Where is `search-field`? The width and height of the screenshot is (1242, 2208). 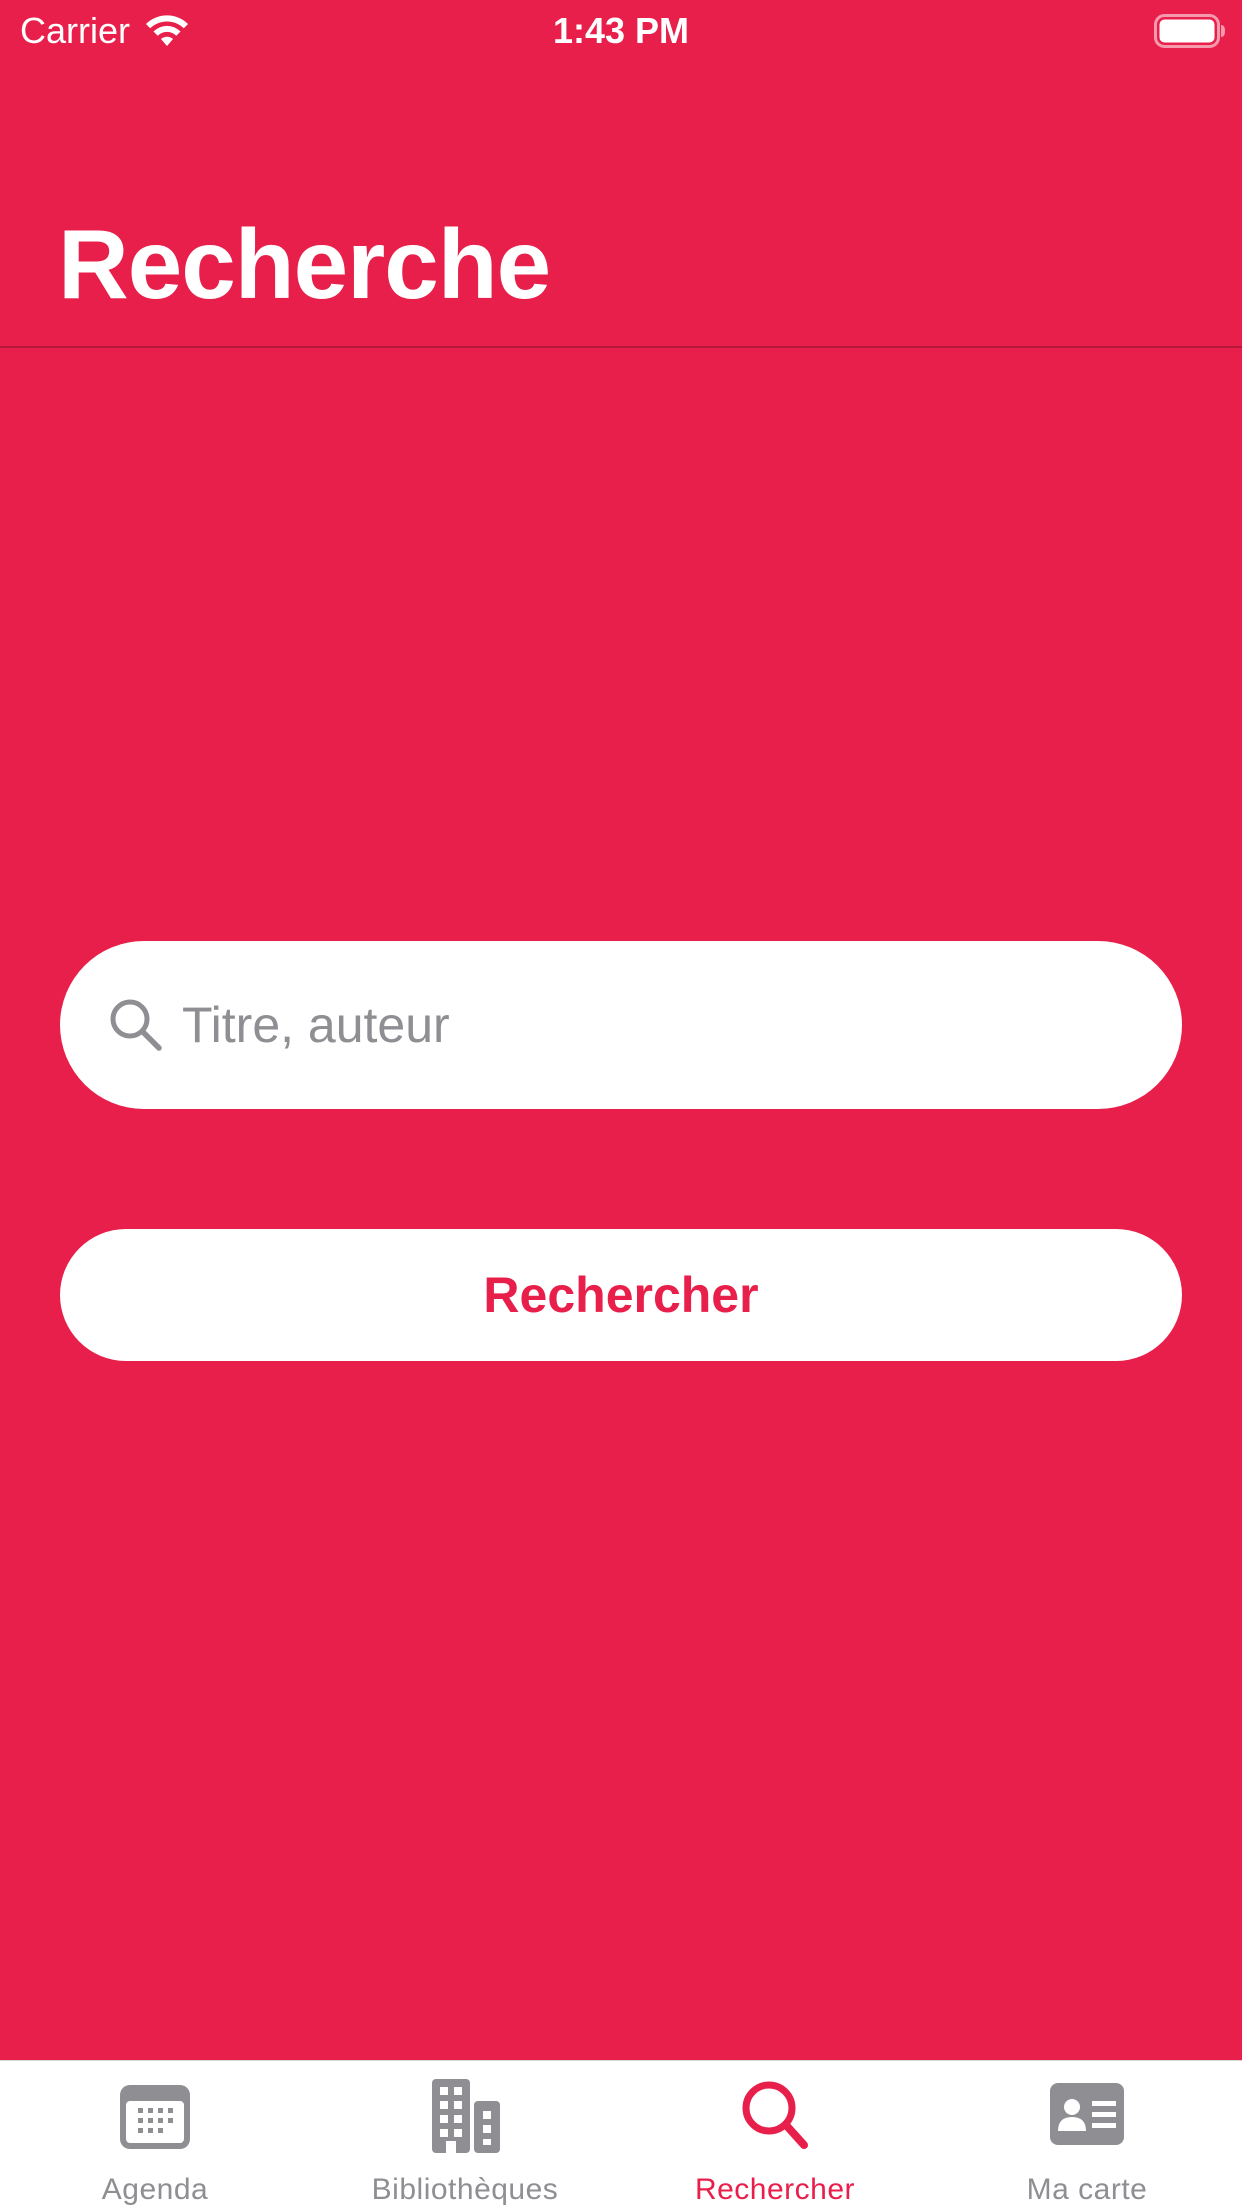
search-field is located at coordinates (621, 1025).